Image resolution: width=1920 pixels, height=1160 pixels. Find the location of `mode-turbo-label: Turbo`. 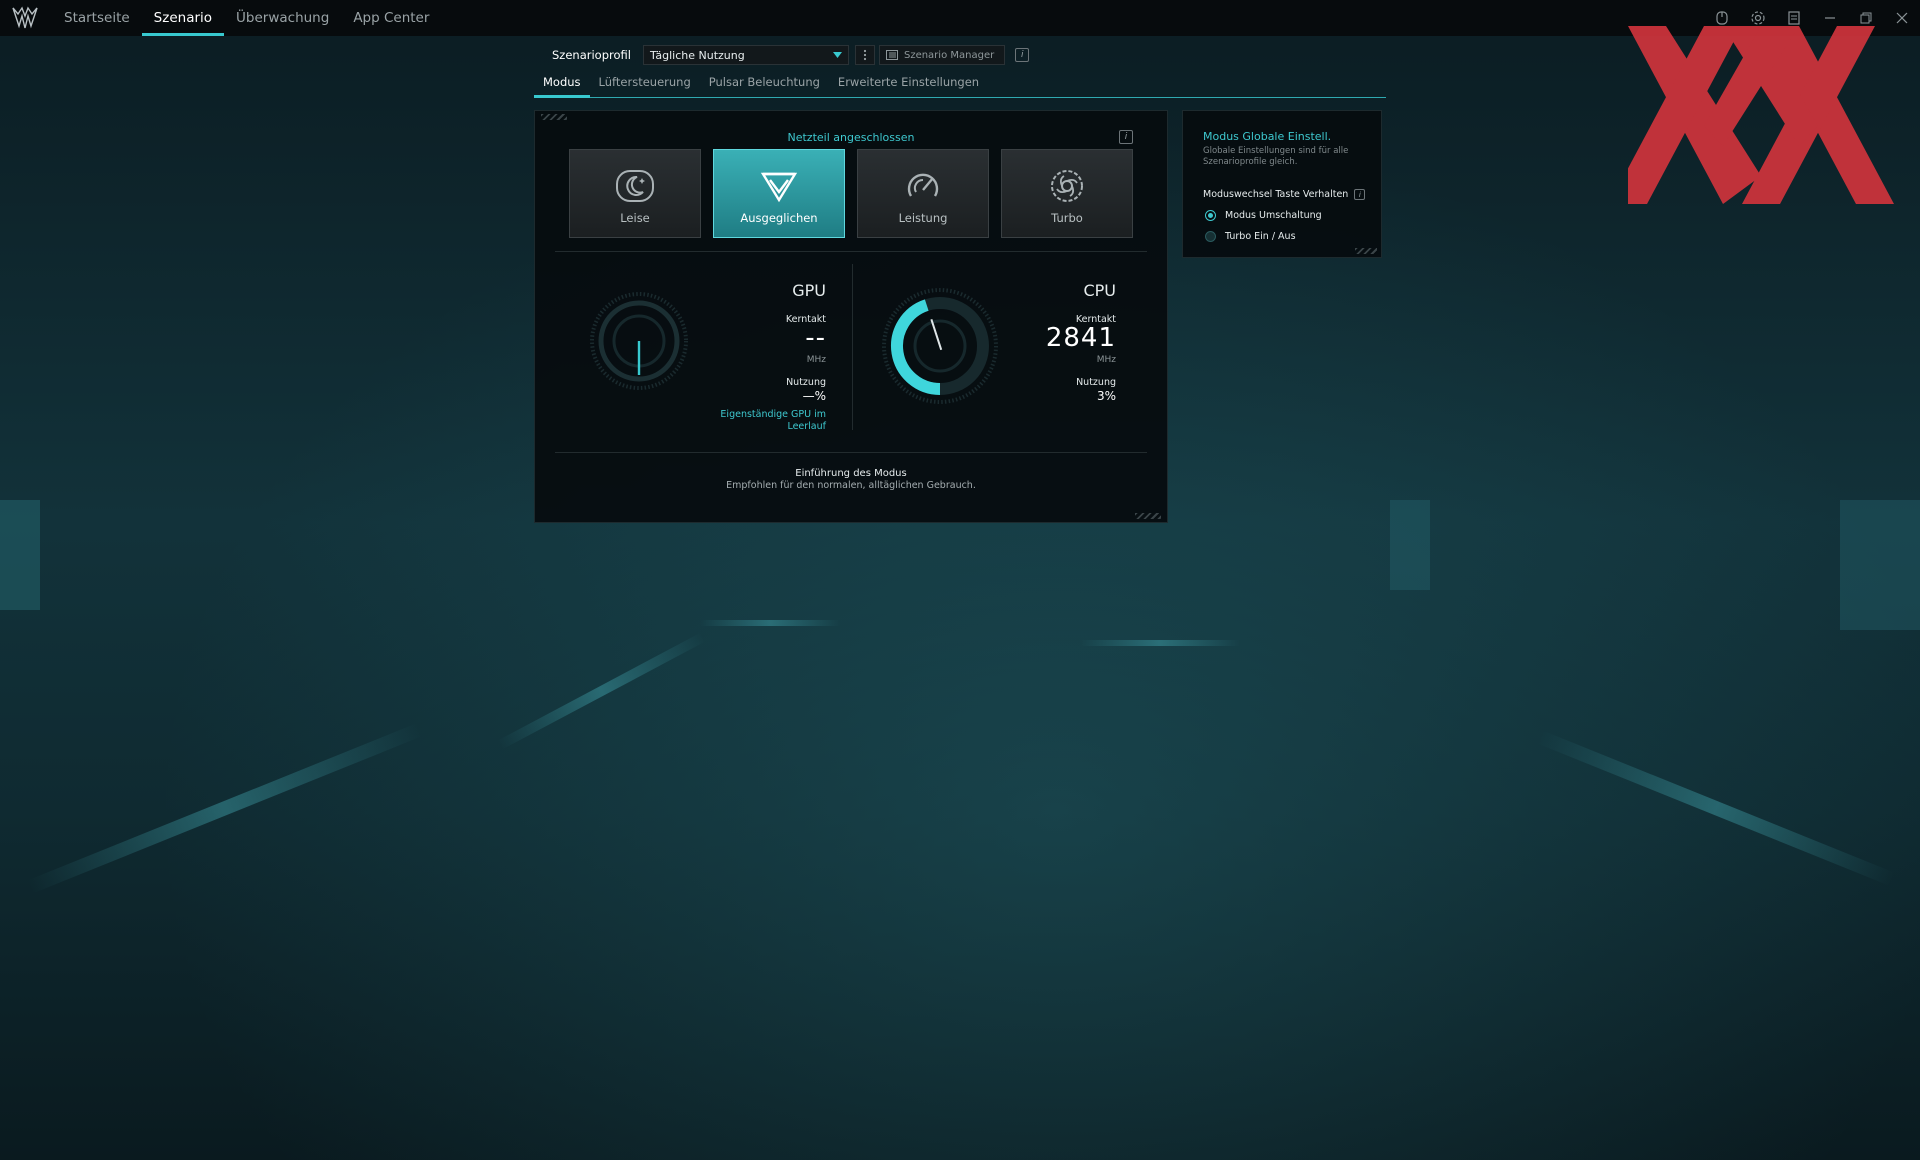

mode-turbo-label: Turbo is located at coordinates (1067, 218).